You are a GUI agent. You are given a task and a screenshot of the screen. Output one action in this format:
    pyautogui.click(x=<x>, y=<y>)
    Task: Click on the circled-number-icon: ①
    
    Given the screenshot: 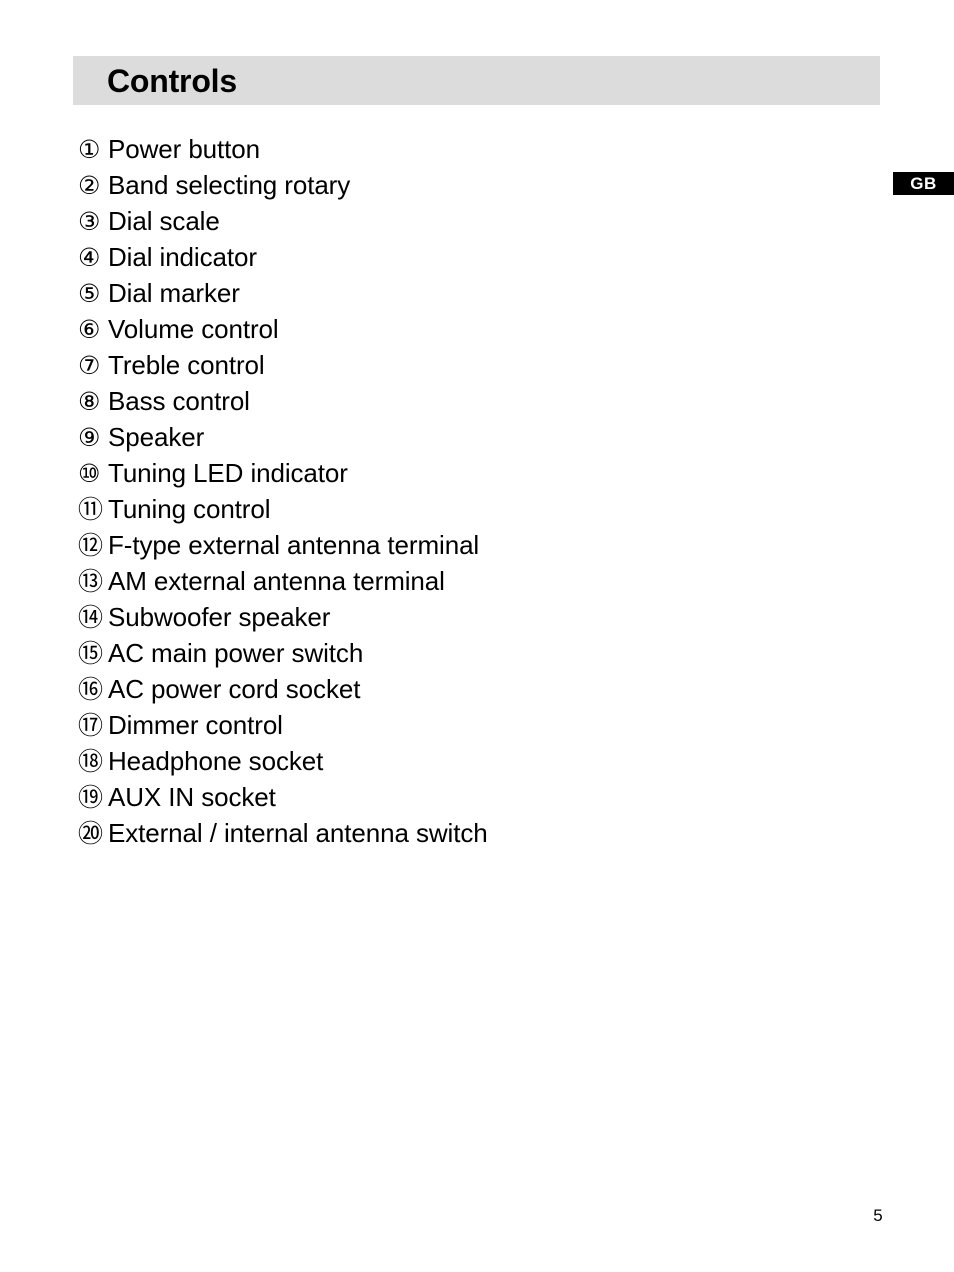 What is the action you would take?
    pyautogui.click(x=89, y=149)
    